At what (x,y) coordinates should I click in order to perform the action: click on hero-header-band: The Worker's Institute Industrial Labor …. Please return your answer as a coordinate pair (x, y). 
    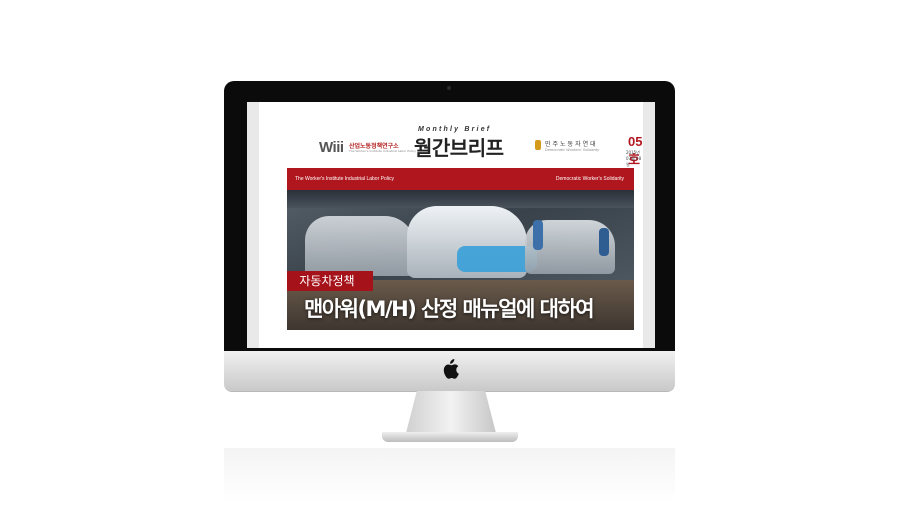
    Looking at the image, I should click on (460, 179).